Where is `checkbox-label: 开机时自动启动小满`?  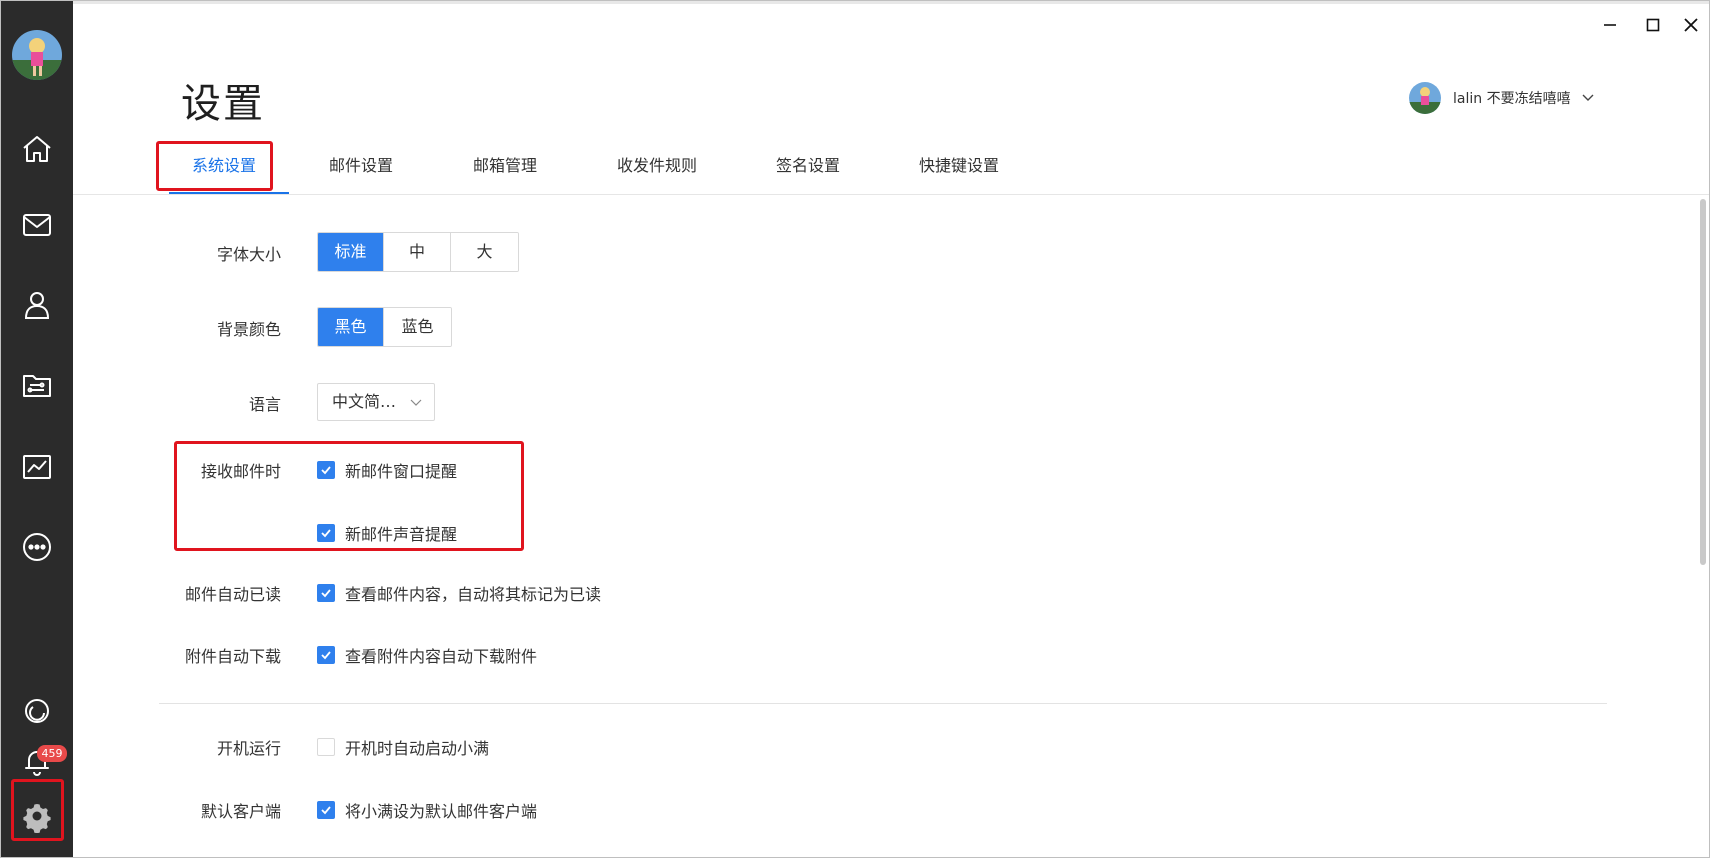
checkbox-label: 开机时自动启动小满 is located at coordinates (417, 748).